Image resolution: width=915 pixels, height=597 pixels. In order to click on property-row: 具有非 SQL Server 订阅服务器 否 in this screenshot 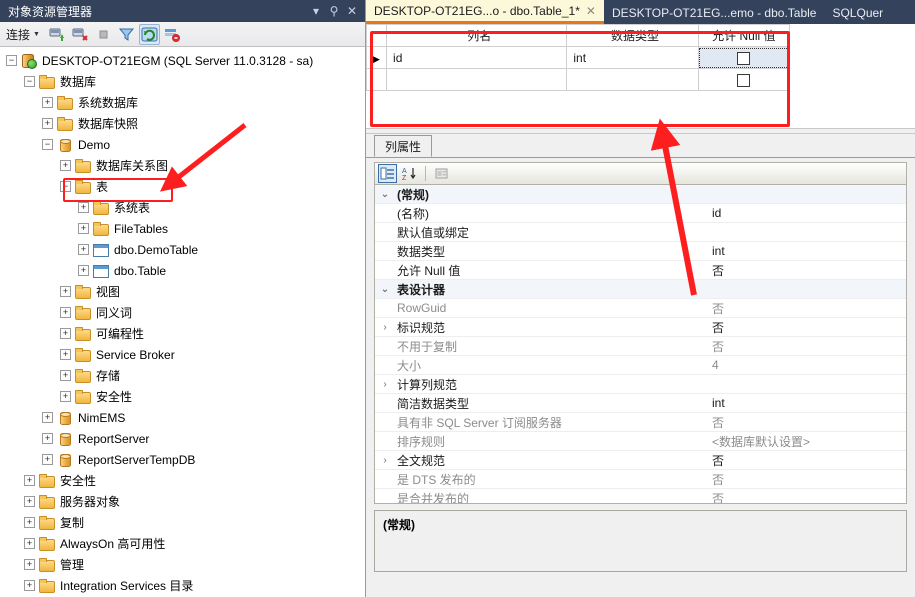, I will do `click(640, 422)`.